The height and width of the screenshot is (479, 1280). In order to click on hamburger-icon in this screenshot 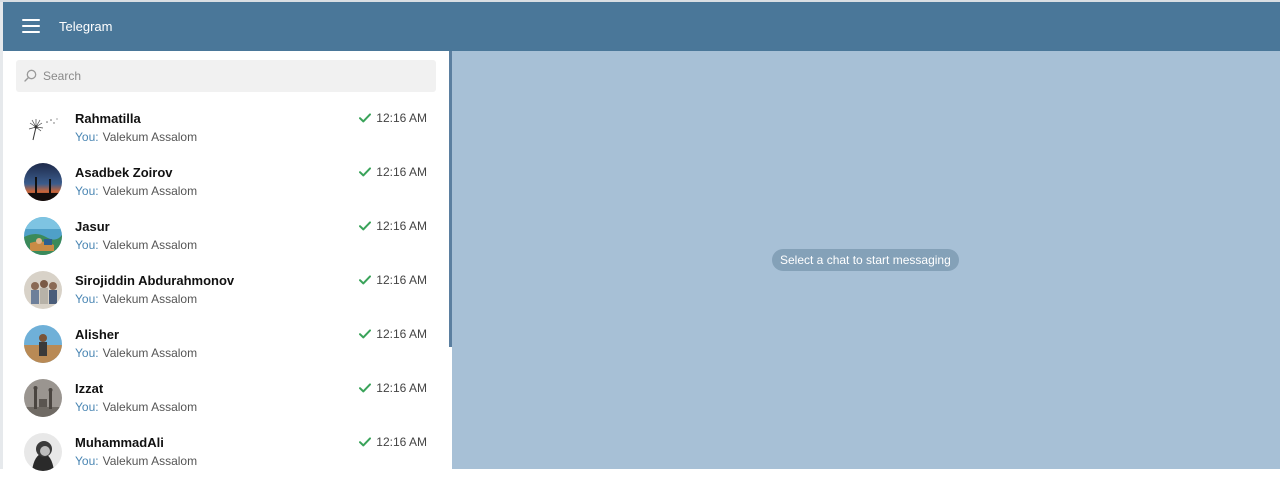, I will do `click(31, 26)`.